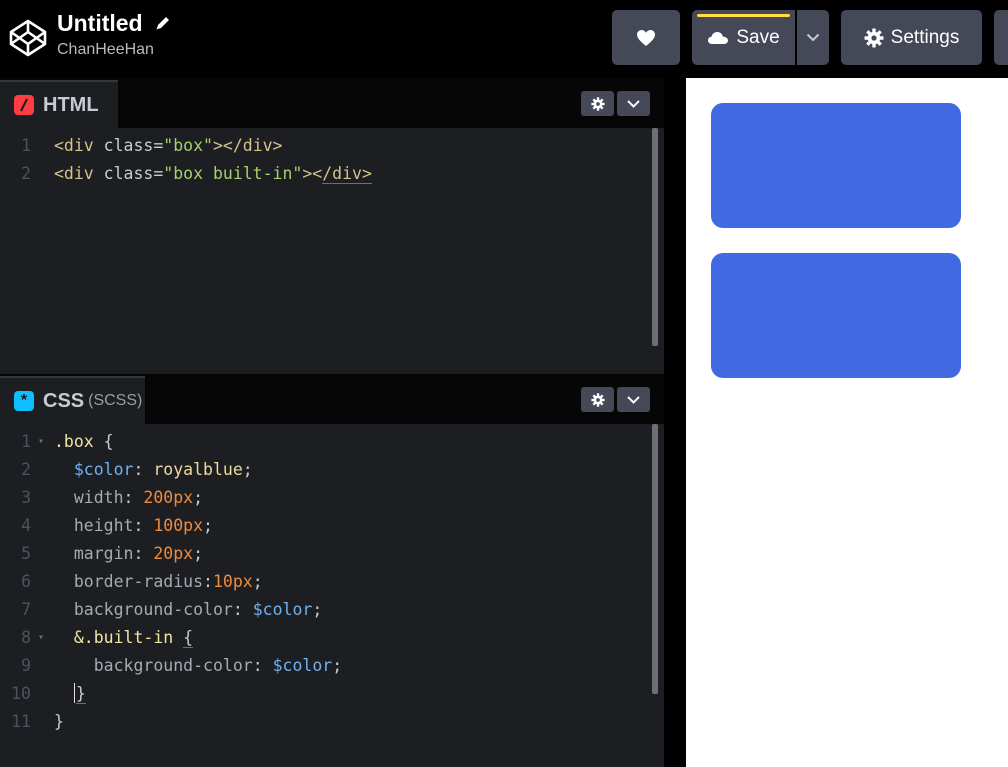  Describe the element at coordinates (1001, 37) in the screenshot. I see `layout-button` at that location.